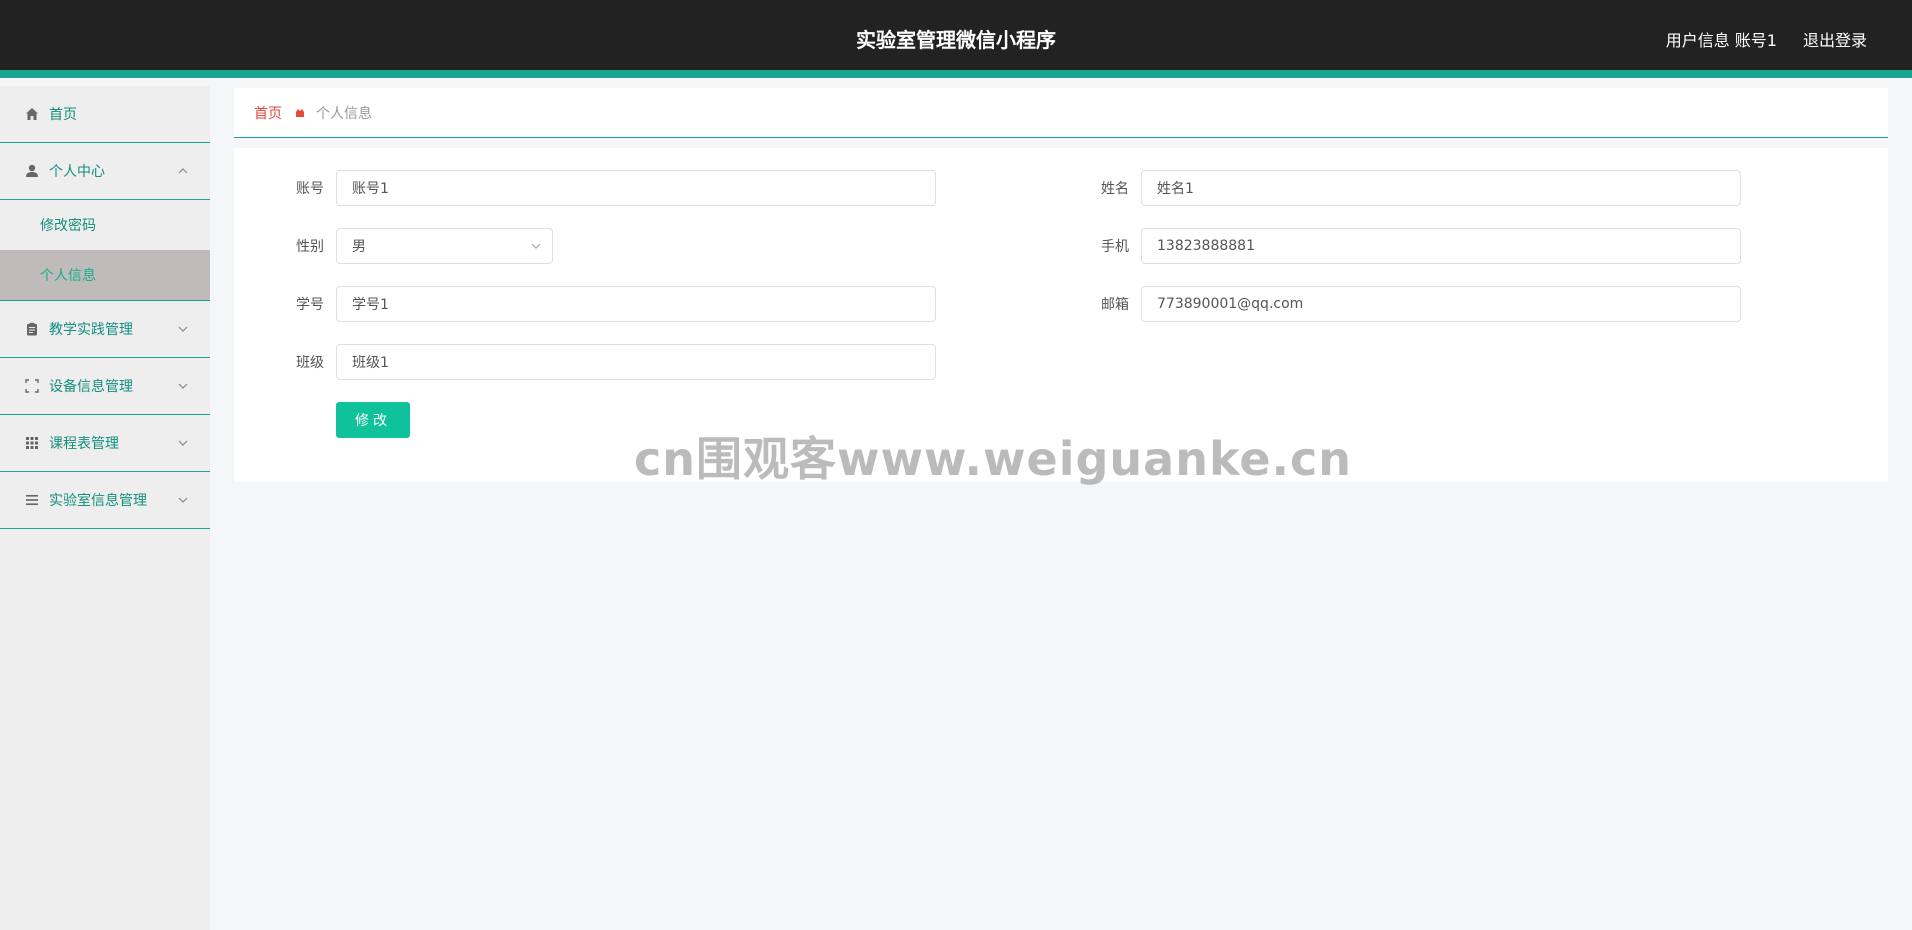 The width and height of the screenshot is (1912, 930). I want to click on class-label: 班级, so click(310, 363).